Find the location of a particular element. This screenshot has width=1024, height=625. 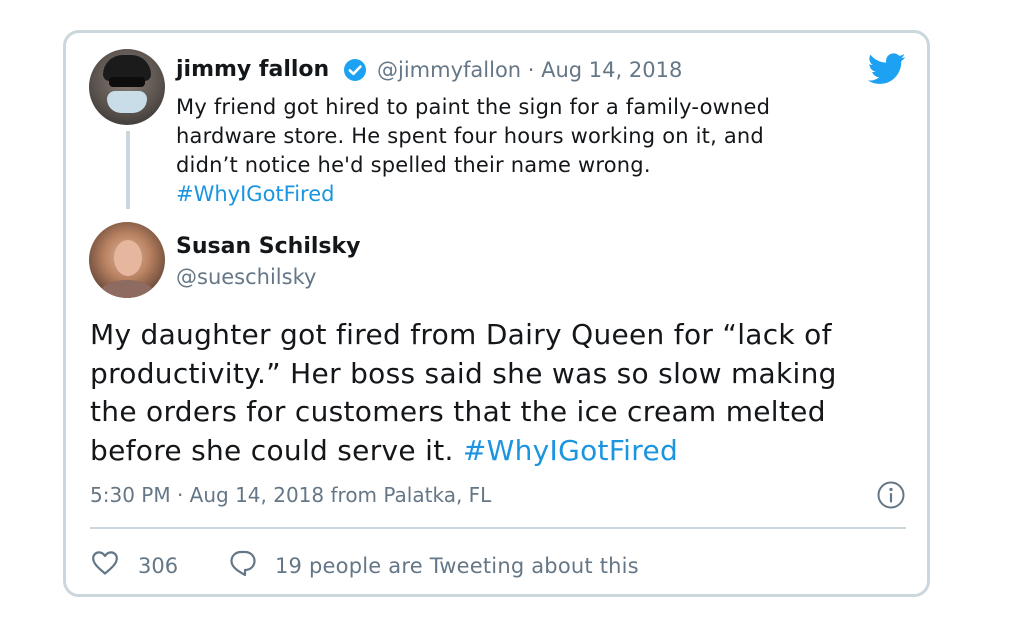

reply-tweet-line: before she could serve it. is located at coordinates (272, 450).